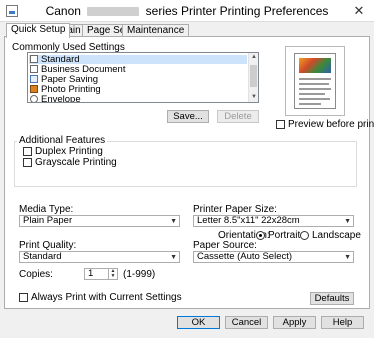 The width and height of the screenshot is (374, 338). What do you see at coordinates (331, 124) in the screenshot?
I see `preview-before-printing-label: Preview before printing` at bounding box center [331, 124].